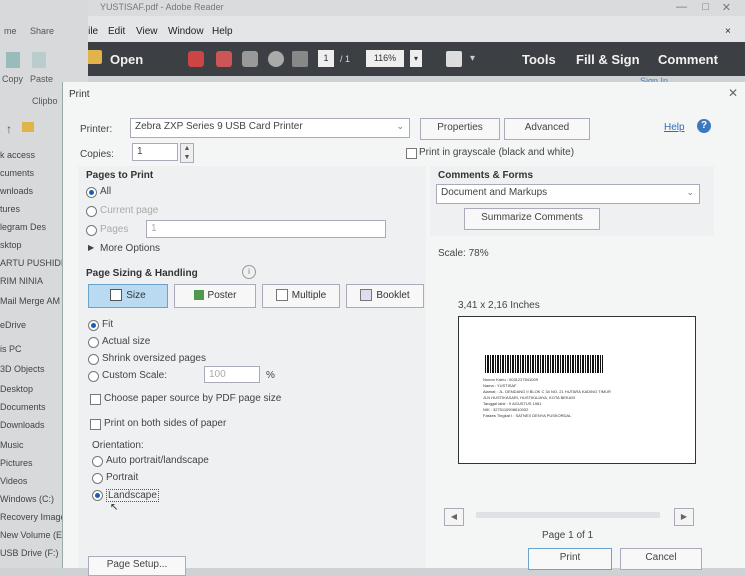 The height and width of the screenshot is (576, 745). What do you see at coordinates (187, 153) in the screenshot?
I see `copies-spinner-icon: ▲ ▼` at bounding box center [187, 153].